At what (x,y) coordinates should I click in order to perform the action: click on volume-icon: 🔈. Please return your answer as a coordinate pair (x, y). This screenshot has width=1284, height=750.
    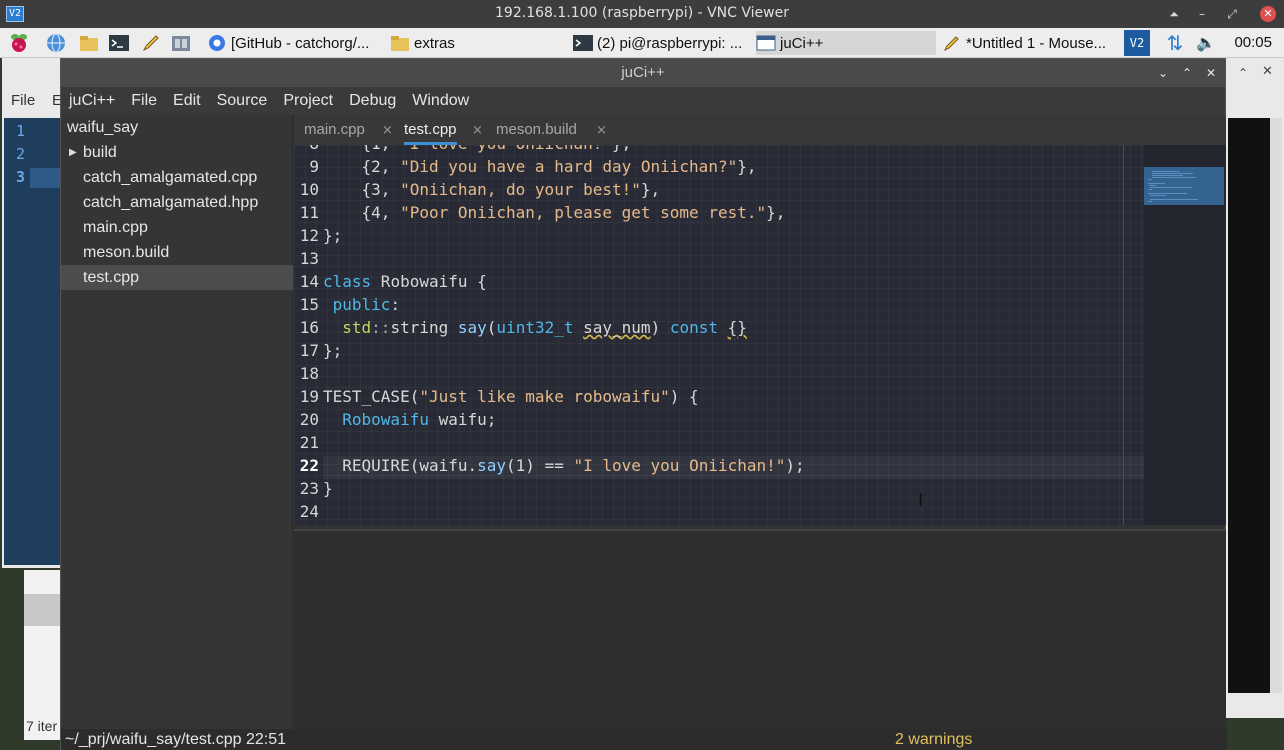
    Looking at the image, I should click on (1206, 43).